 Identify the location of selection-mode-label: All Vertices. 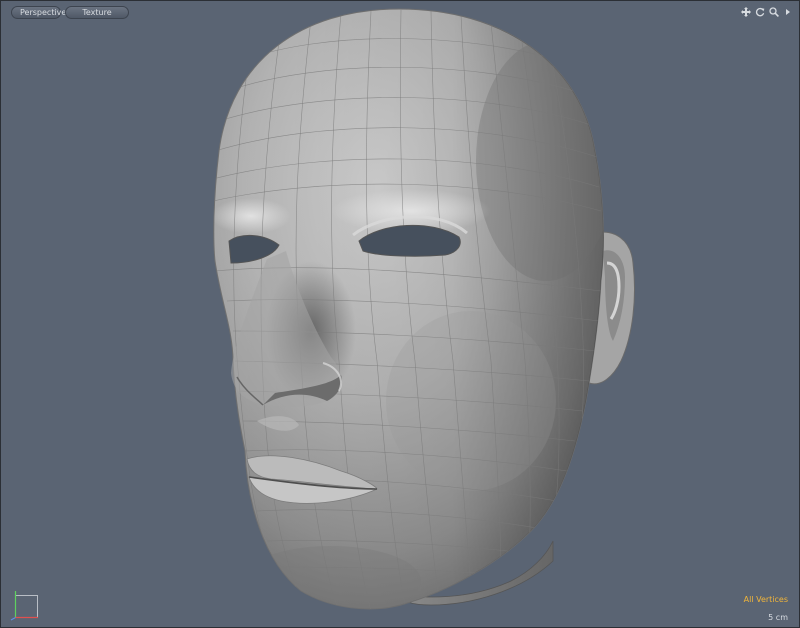
(765, 599).